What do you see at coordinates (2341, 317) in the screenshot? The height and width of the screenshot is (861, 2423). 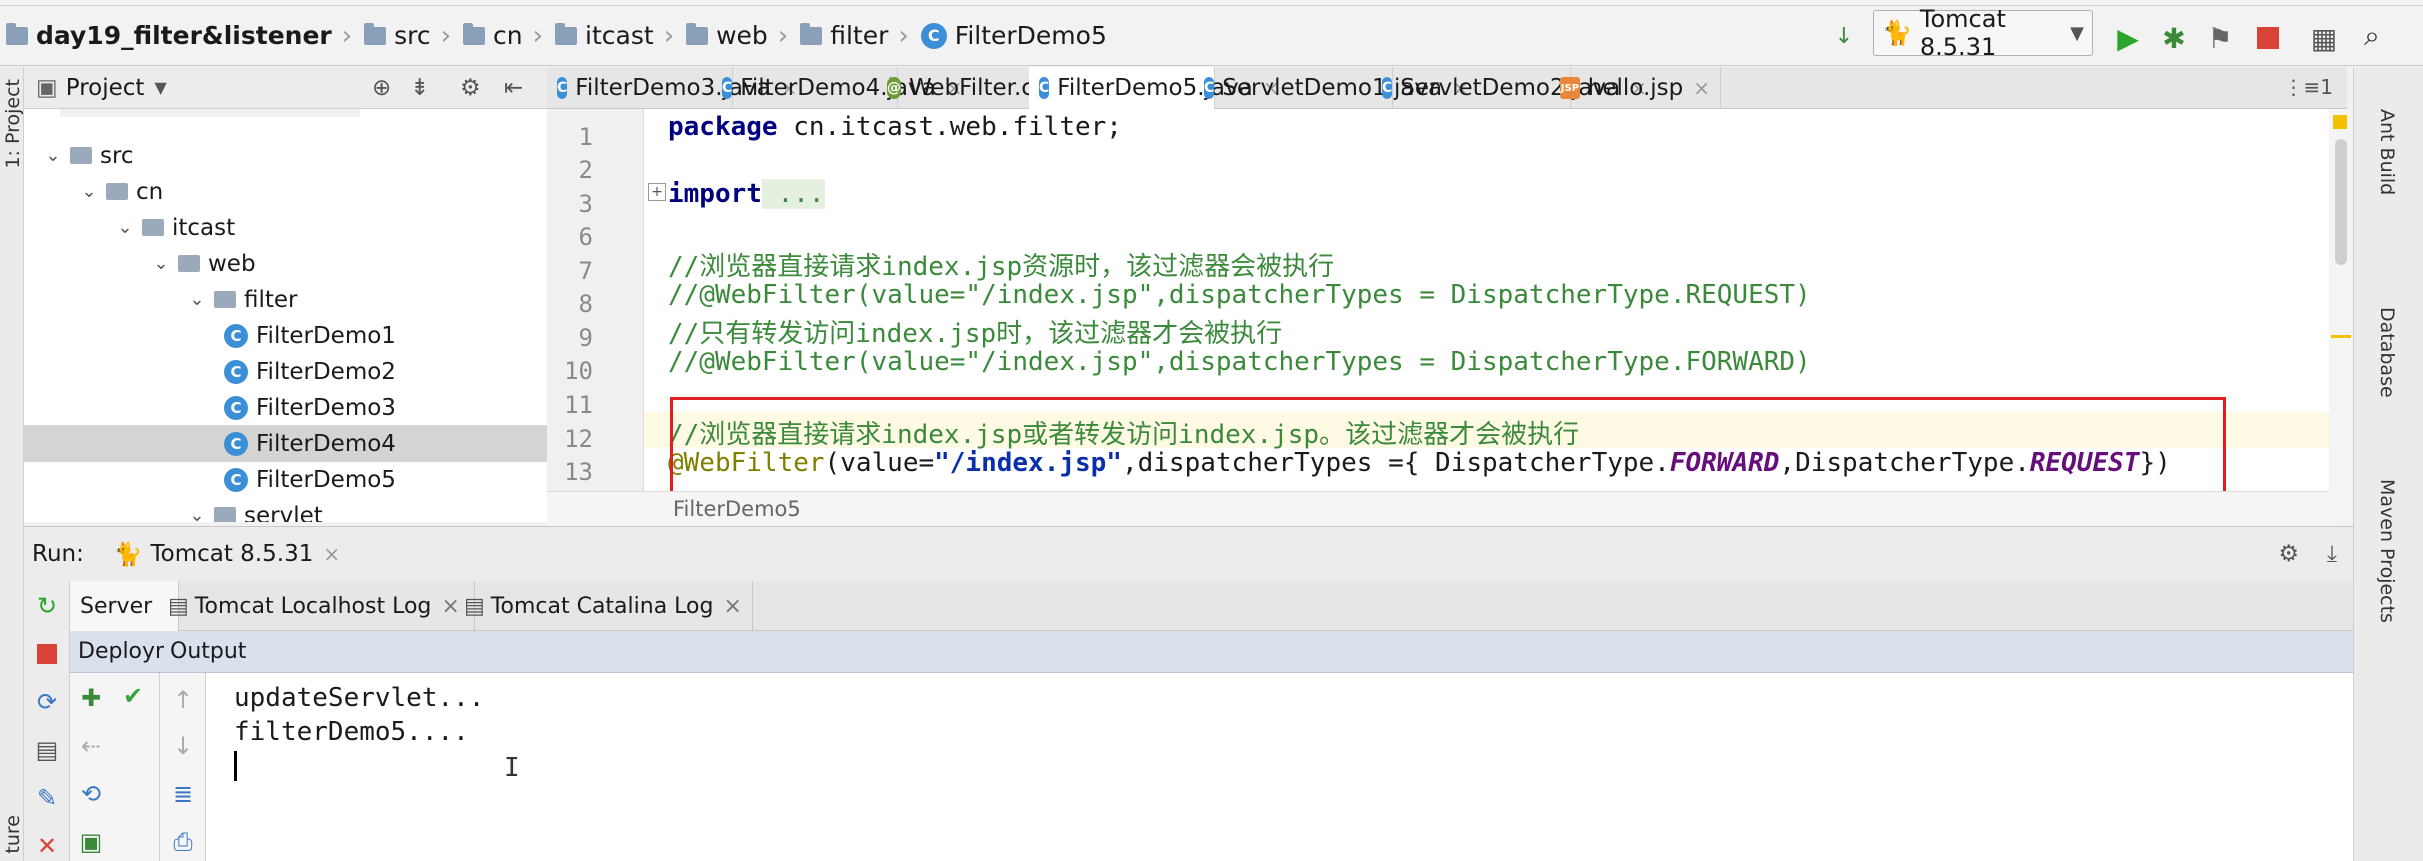 I see `editor-scrollbar` at bounding box center [2341, 317].